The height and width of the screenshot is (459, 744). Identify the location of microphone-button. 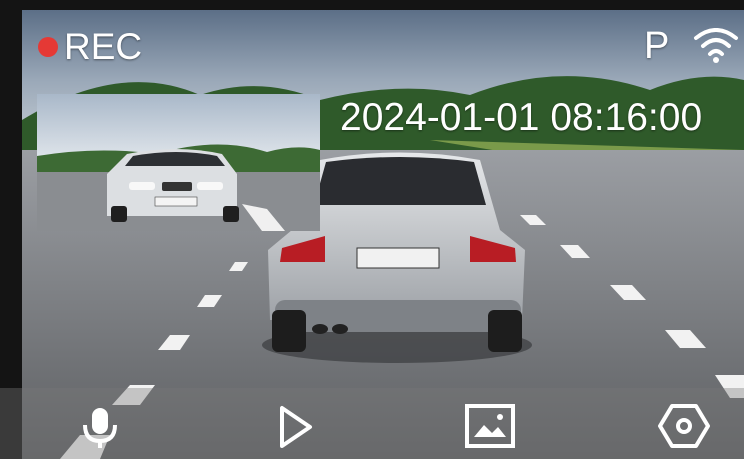
(100, 426).